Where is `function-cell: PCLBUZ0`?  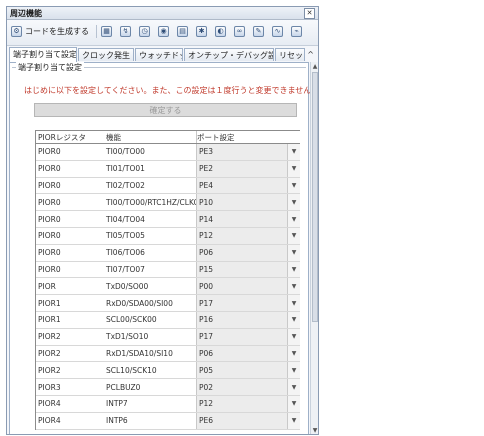
function-cell: PCLBUZ0 is located at coordinates (123, 387).